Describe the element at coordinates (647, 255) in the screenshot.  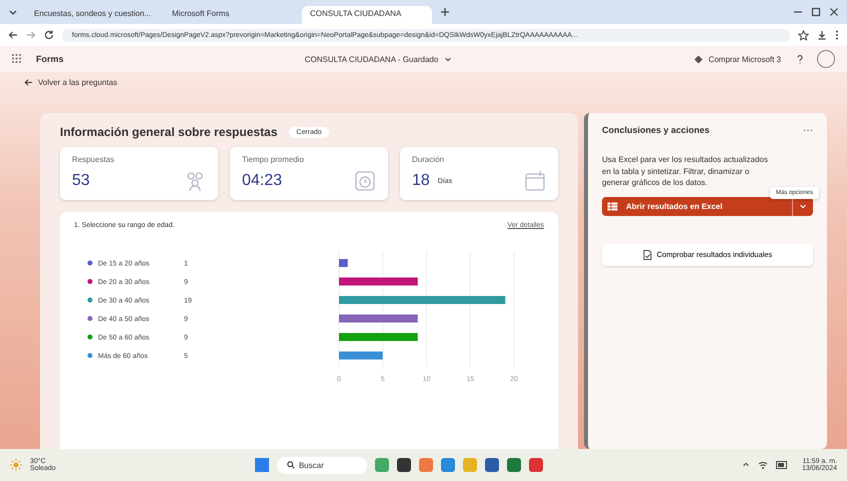
I see `document-check-icon` at that location.